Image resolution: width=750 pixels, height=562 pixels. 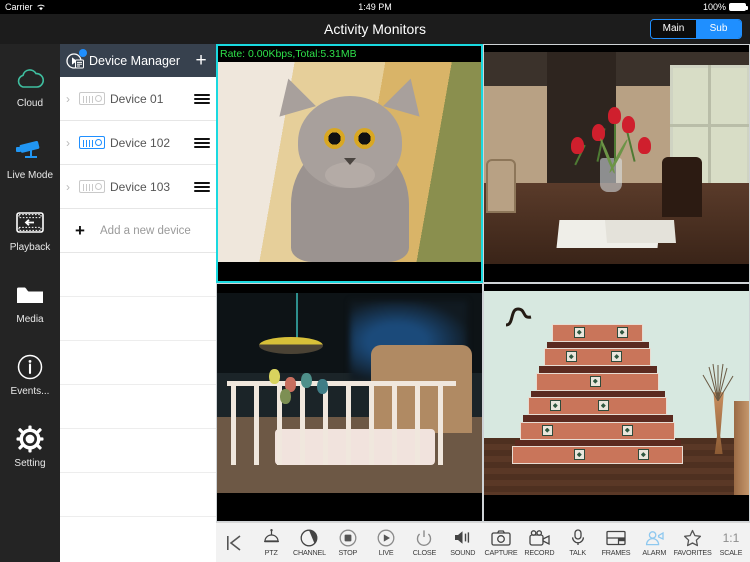 I want to click on toolbar-button-sound: SOUND, so click(x=463, y=542).